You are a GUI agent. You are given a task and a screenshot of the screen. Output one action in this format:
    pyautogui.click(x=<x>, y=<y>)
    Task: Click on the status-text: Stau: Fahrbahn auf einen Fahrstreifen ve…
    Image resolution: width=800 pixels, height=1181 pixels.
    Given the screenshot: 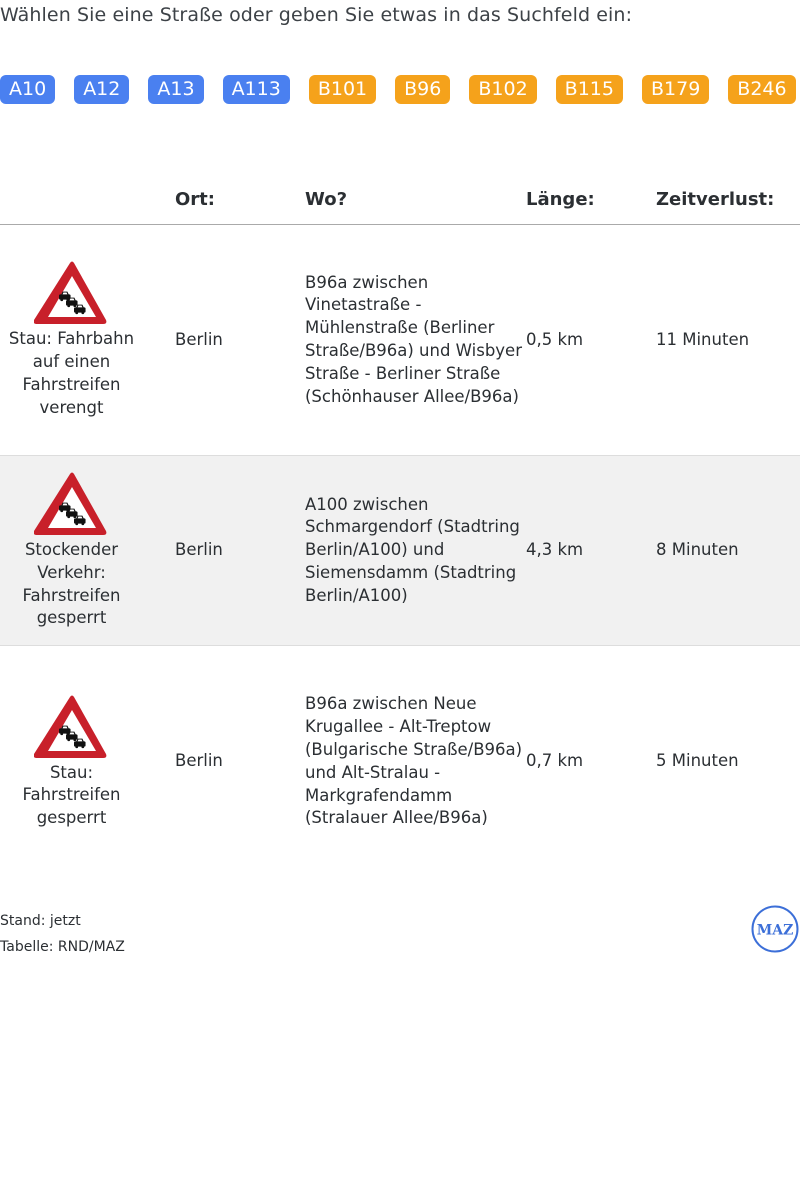 What is the action you would take?
    pyautogui.click(x=71, y=373)
    